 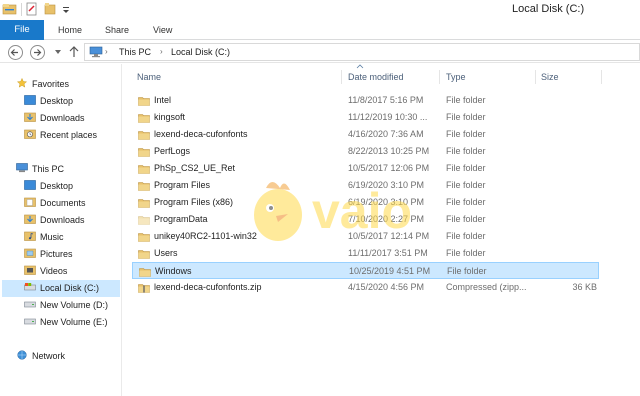 What do you see at coordinates (66, 9) in the screenshot?
I see `customize-quick-access-icon` at bounding box center [66, 9].